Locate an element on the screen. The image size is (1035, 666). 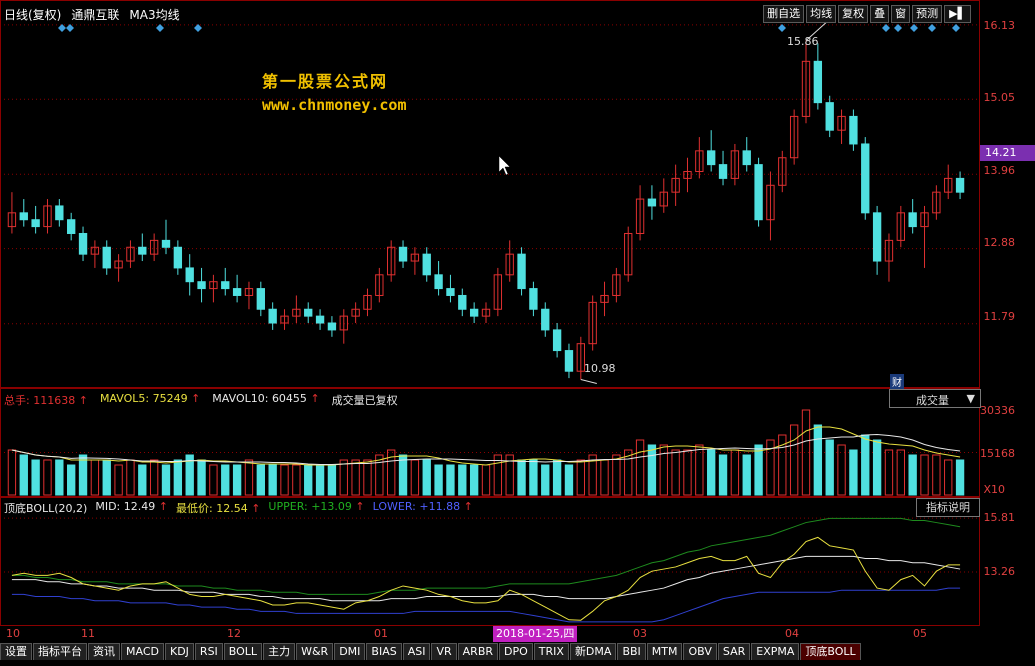
boll-name: 顶底BOLL(20,2) is located at coordinates (46, 508).